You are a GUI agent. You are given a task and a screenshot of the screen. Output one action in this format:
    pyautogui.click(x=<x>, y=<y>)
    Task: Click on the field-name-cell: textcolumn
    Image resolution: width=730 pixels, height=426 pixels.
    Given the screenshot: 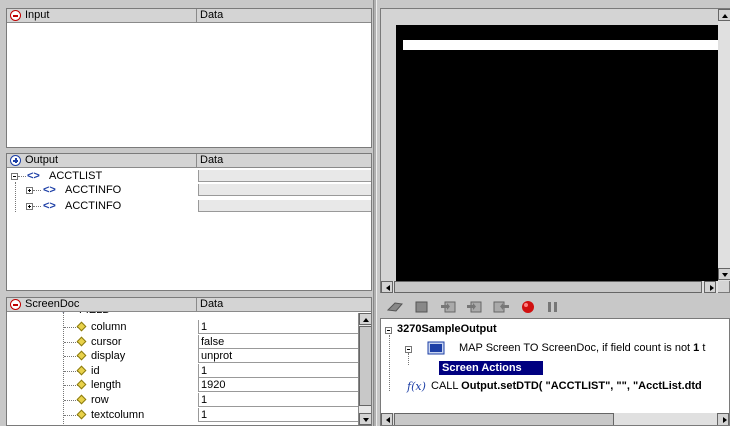 What is the action you would take?
    pyautogui.click(x=102, y=415)
    